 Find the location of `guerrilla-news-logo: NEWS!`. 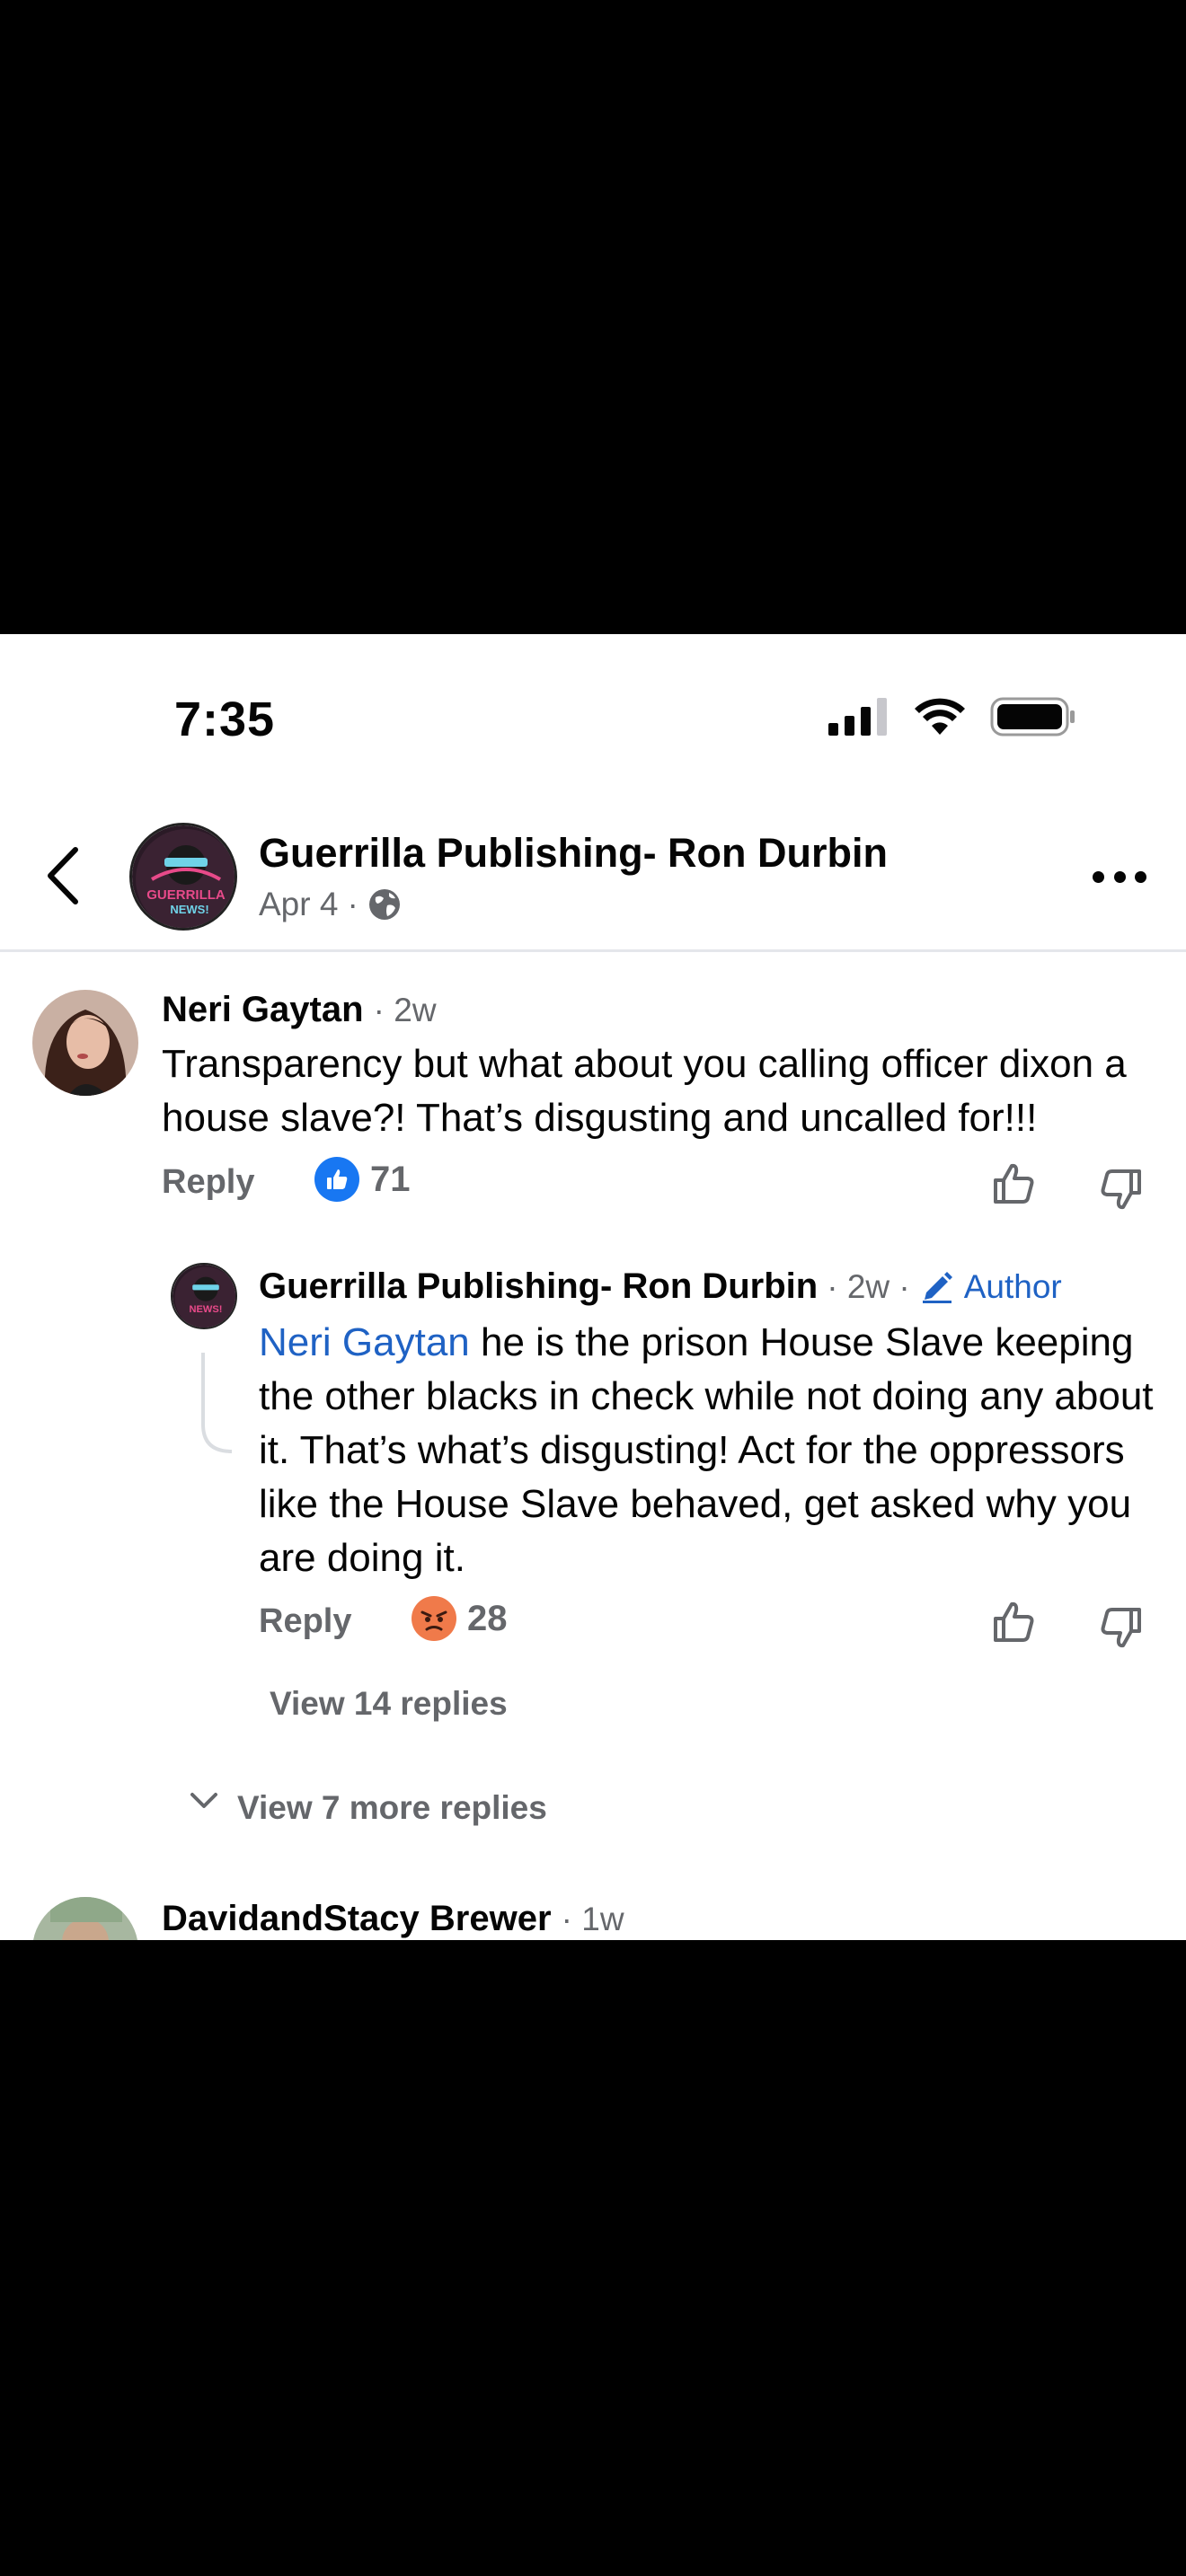

guerrilla-news-logo: NEWS! is located at coordinates (204, 1296).